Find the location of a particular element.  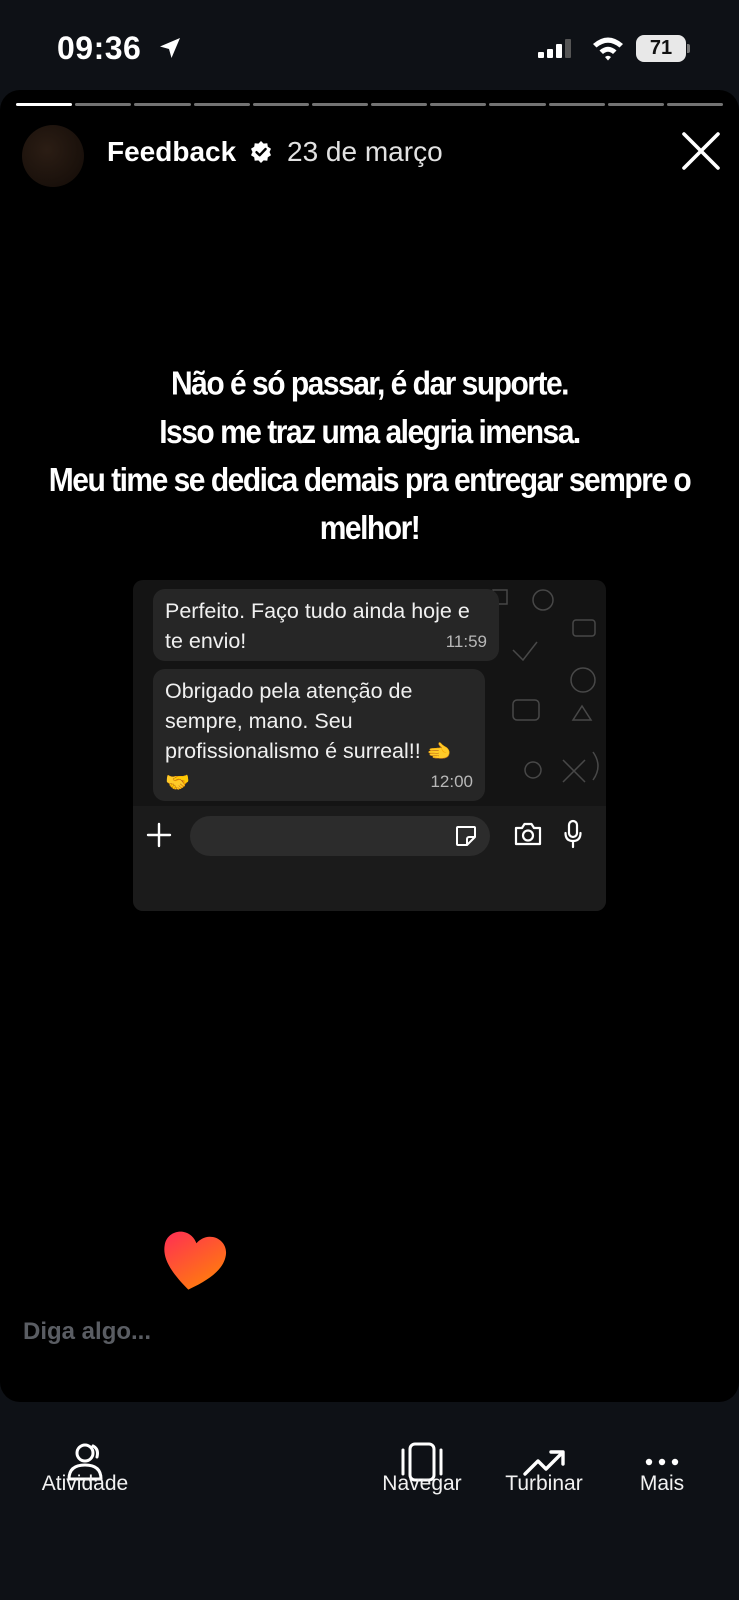

wifi-icon is located at coordinates (608, 49).